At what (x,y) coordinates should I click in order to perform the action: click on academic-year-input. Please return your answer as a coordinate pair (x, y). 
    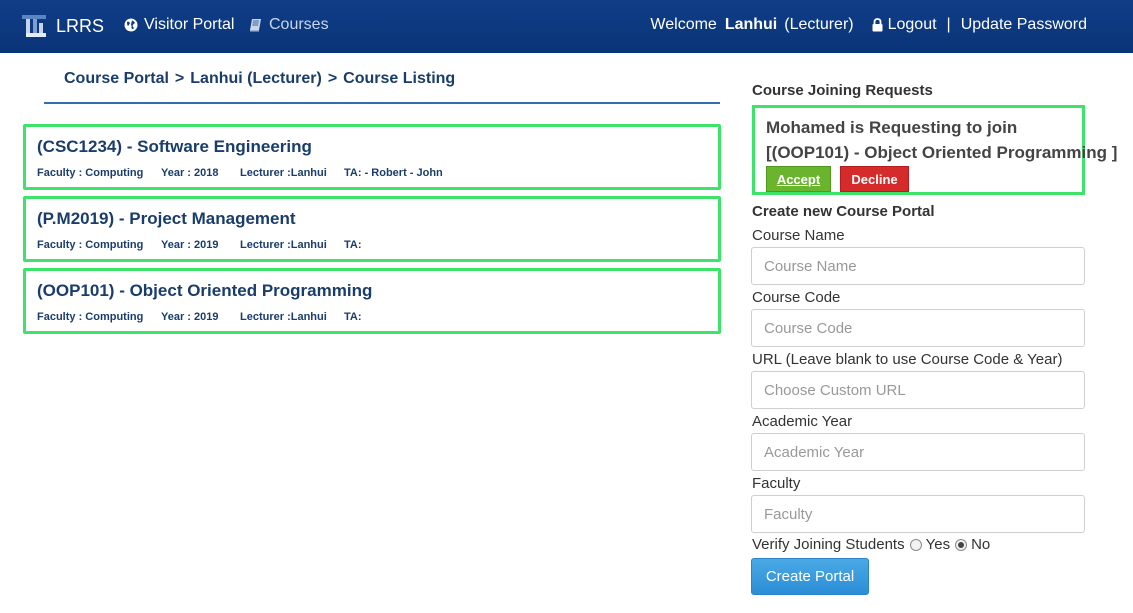
    Looking at the image, I should click on (918, 452).